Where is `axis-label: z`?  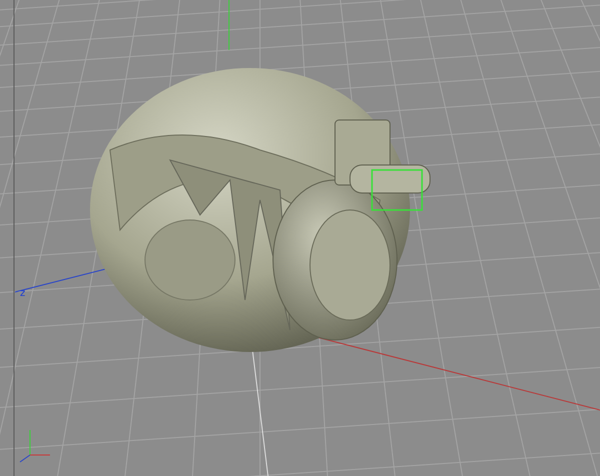
axis-label: z is located at coordinates (23, 294).